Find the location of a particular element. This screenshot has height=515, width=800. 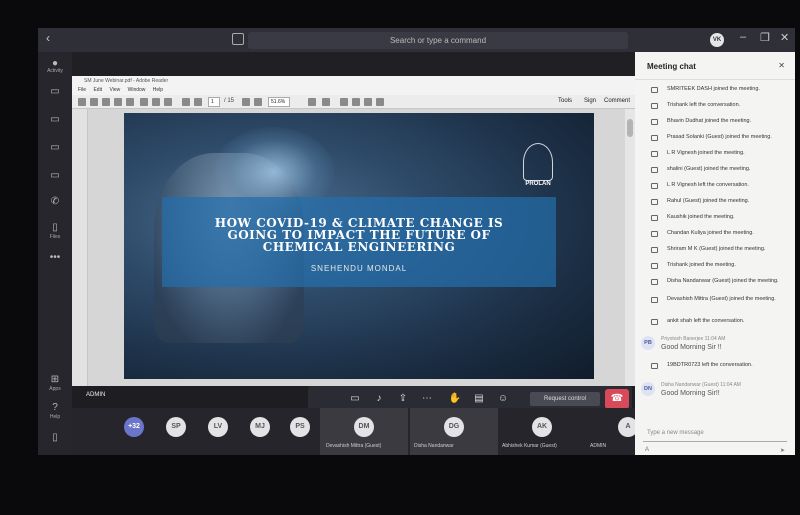

participant-name: Abhishek Kumar (Guest) is located at coordinates (529, 446).